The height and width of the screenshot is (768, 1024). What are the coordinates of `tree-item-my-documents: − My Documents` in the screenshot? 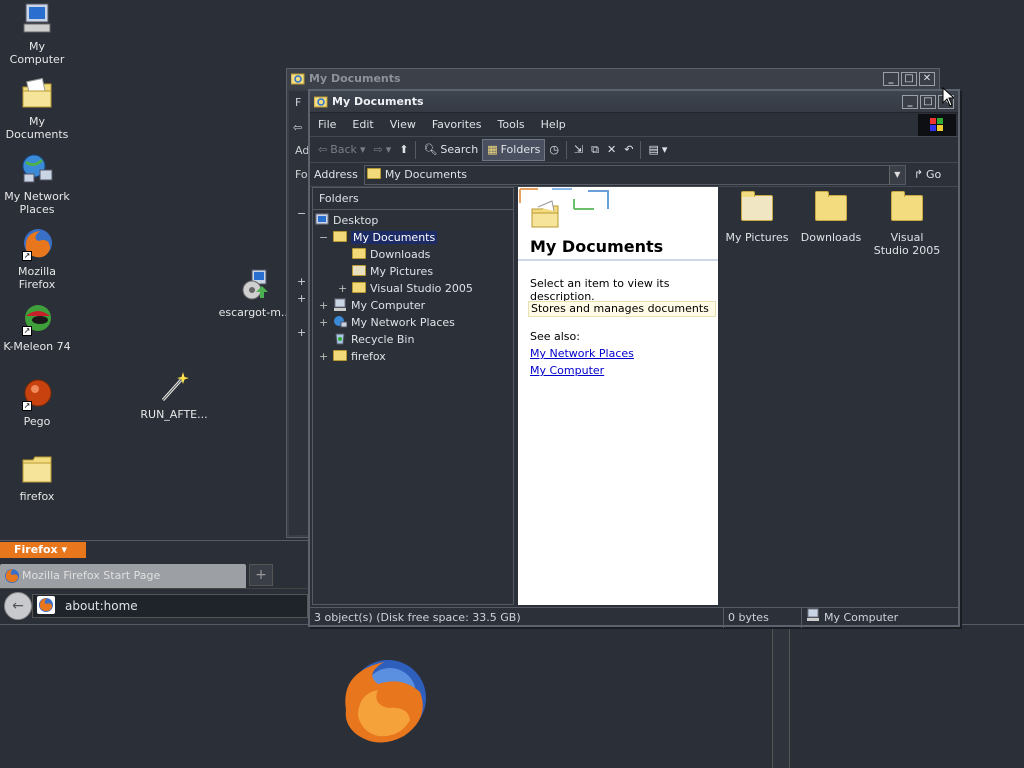 It's located at (378, 237).